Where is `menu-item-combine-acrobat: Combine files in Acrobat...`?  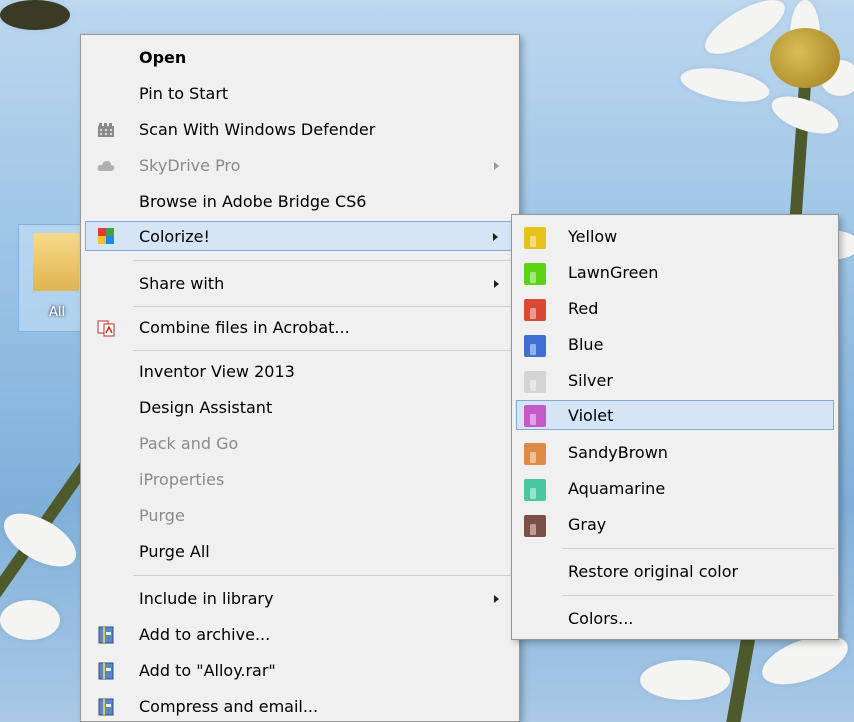 menu-item-combine-acrobat: Combine files in Acrobat... is located at coordinates (300, 328).